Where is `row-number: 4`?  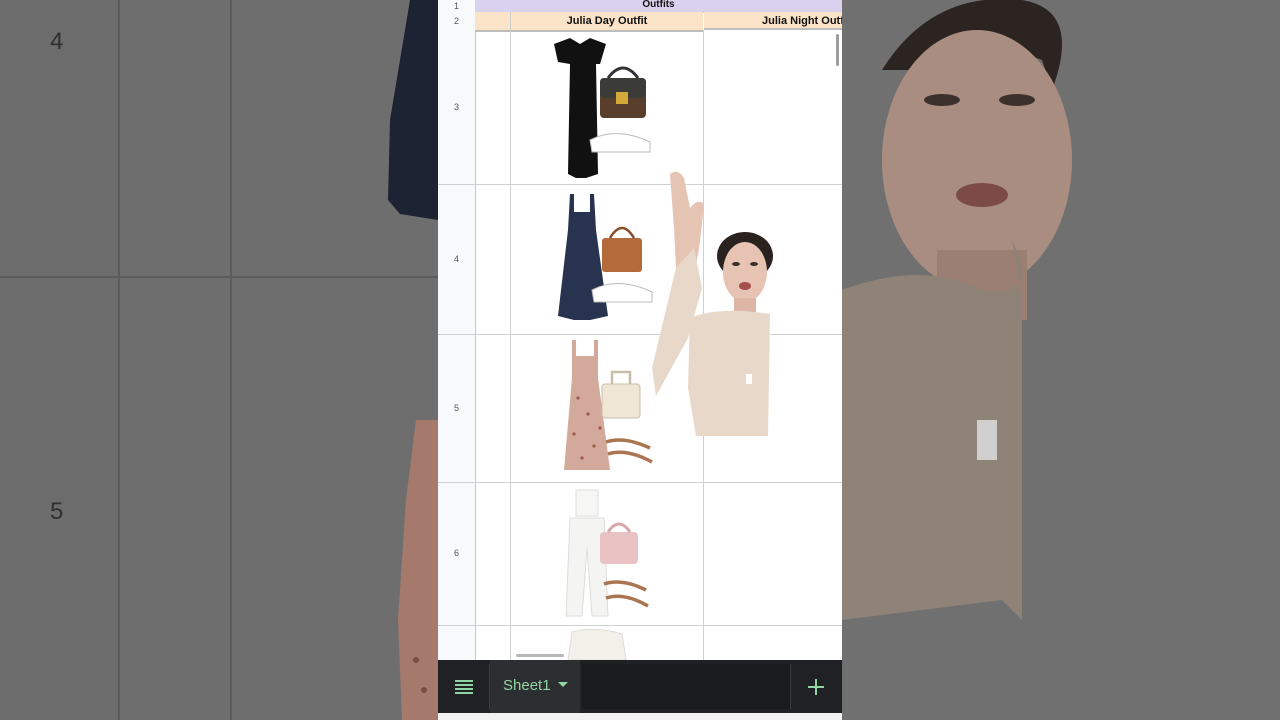 row-number: 4 is located at coordinates (456, 259).